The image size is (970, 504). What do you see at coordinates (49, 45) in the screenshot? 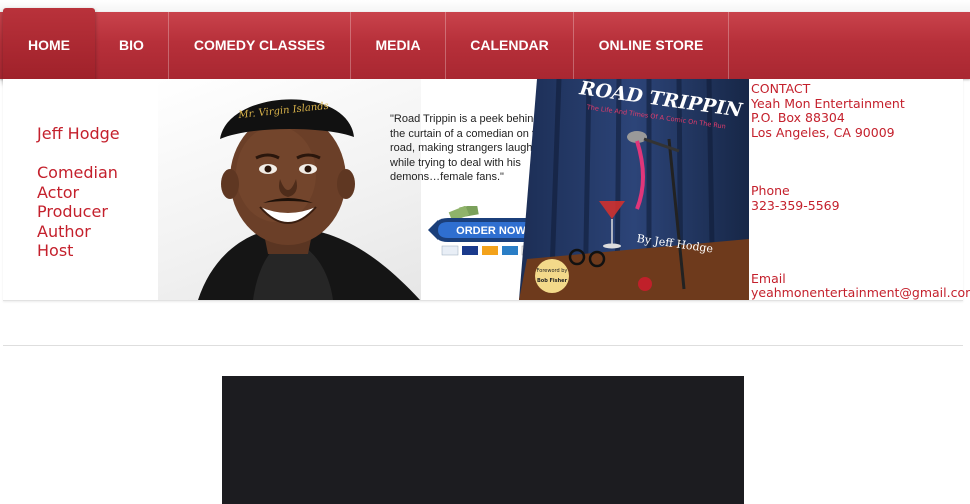
I see `nav-home: HOME` at bounding box center [49, 45].